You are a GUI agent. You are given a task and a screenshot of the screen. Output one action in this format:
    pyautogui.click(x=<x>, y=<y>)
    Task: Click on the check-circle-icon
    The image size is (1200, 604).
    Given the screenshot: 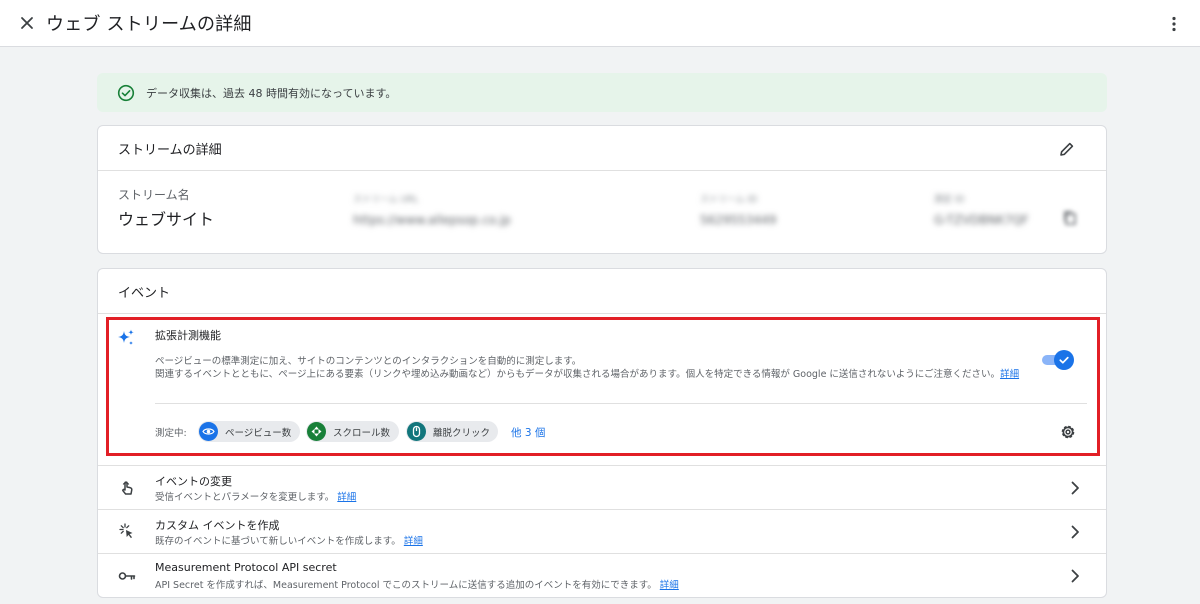 What is the action you would take?
    pyautogui.click(x=126, y=93)
    